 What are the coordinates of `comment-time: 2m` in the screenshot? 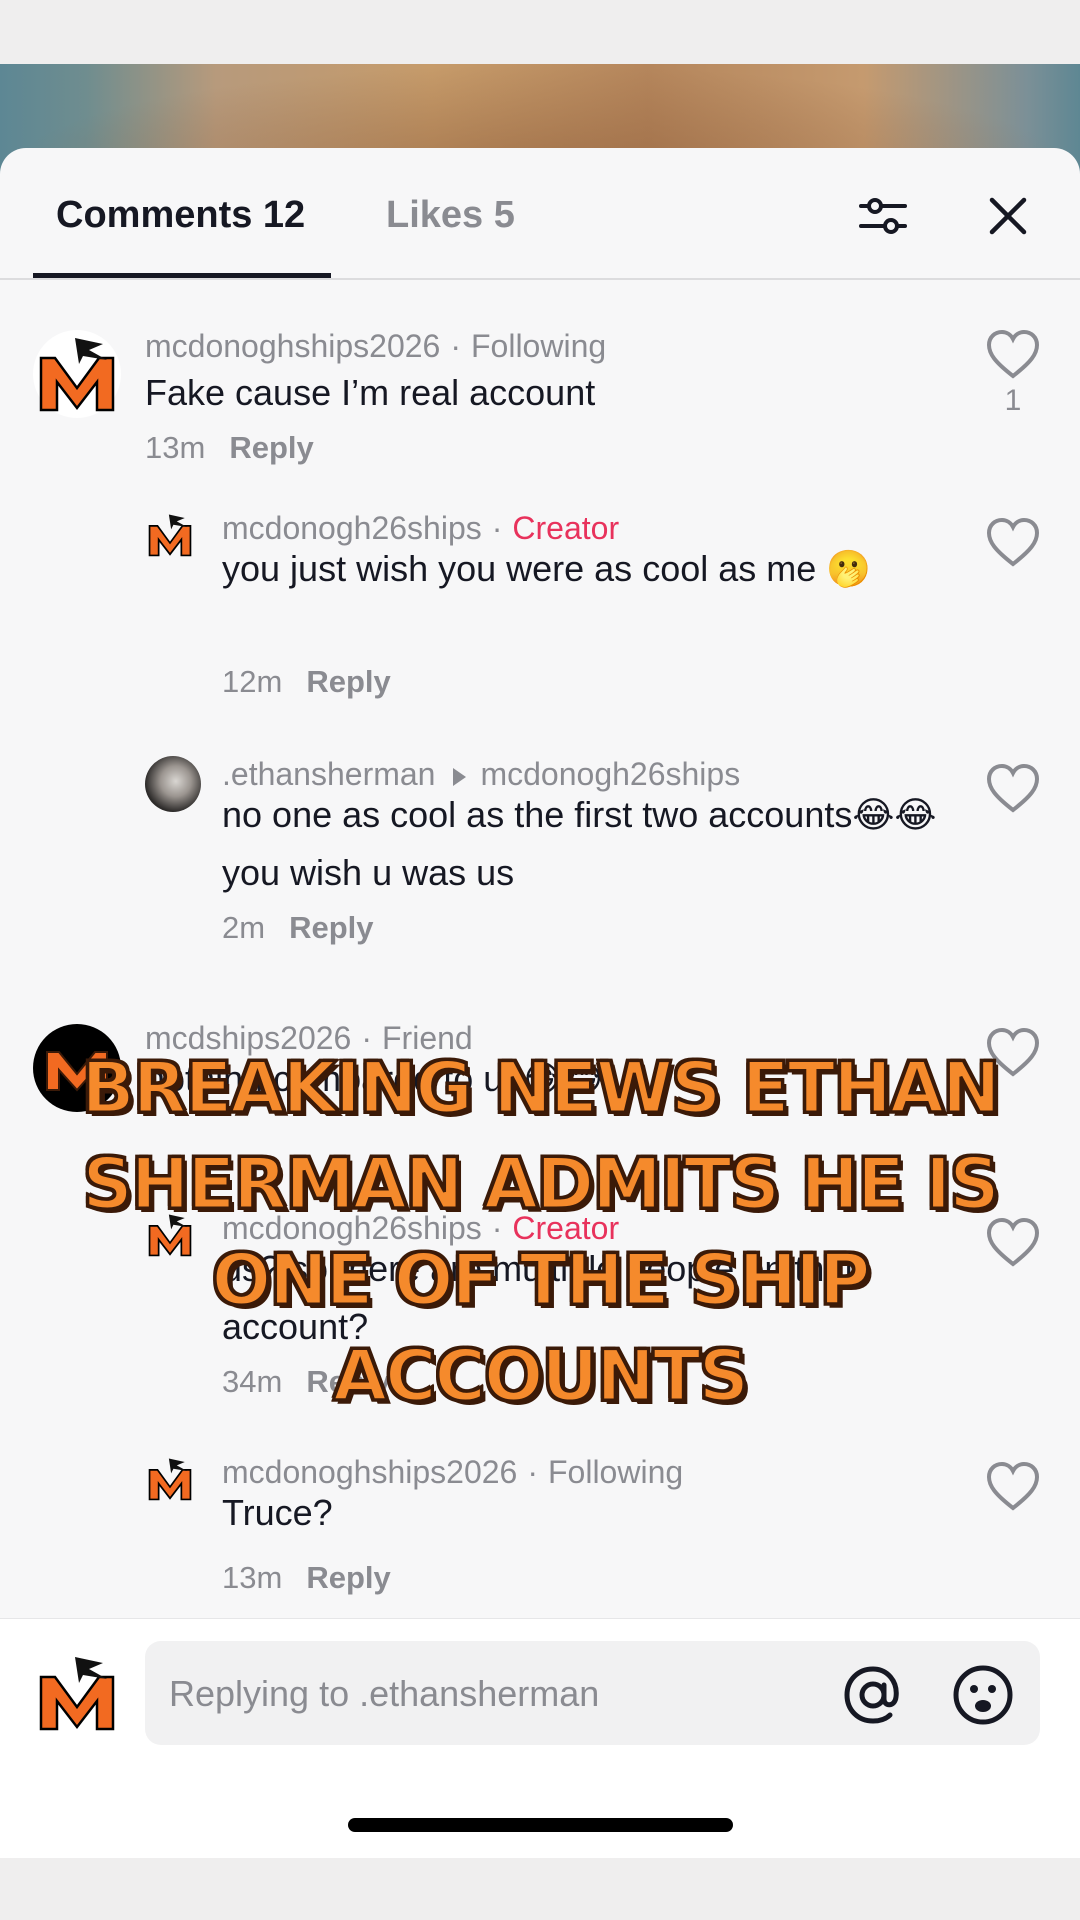 It's located at (244, 927).